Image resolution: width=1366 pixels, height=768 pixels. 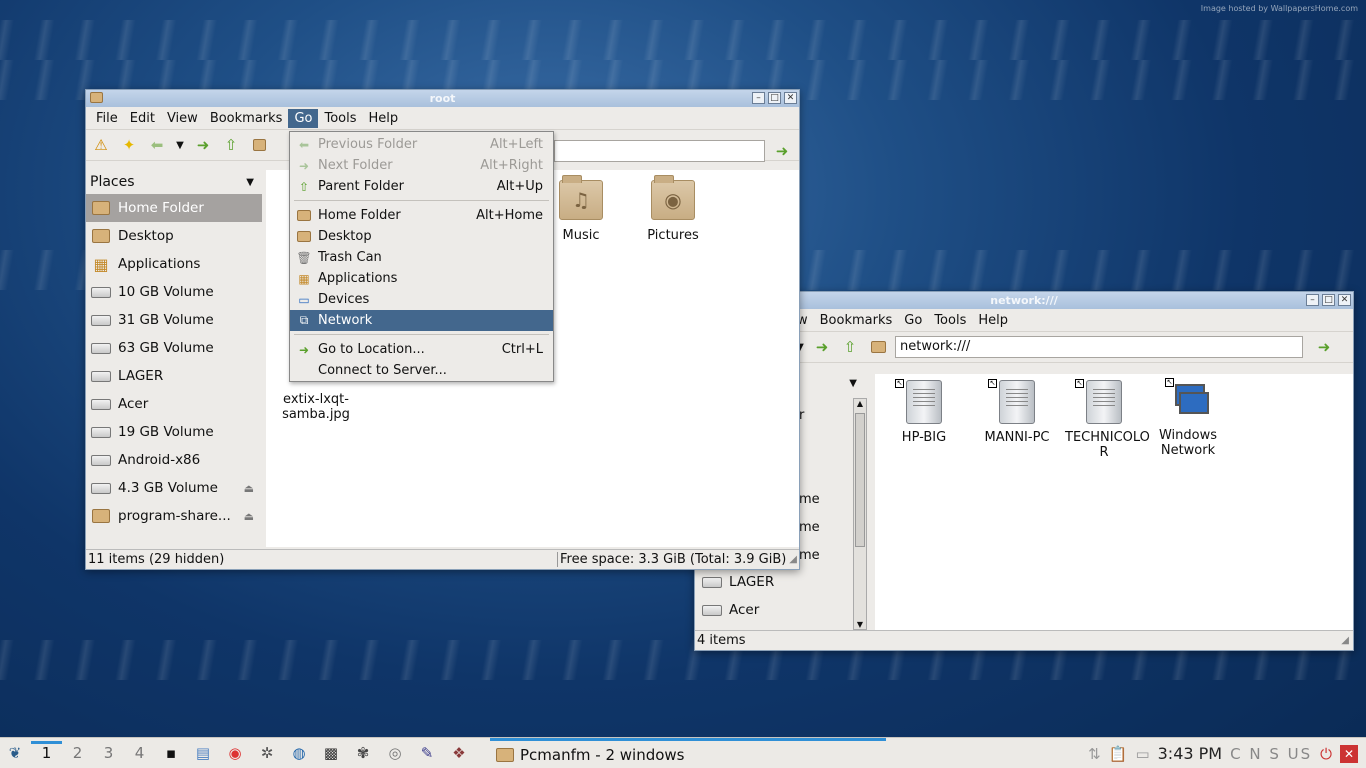 What do you see at coordinates (299, 753) in the screenshot?
I see `thunderbird-icon: ◍` at bounding box center [299, 753].